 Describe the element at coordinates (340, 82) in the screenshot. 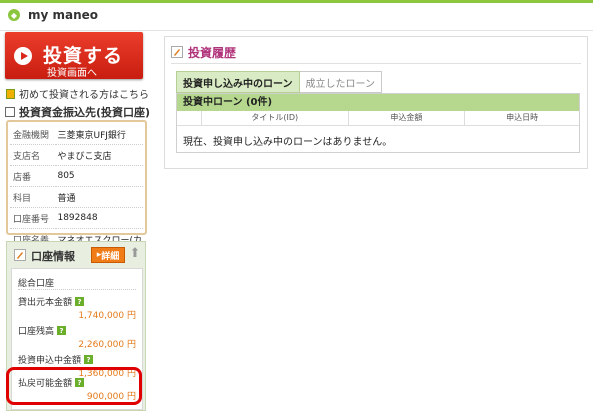

I see `tab-completed-loans: 成立したローン` at that location.